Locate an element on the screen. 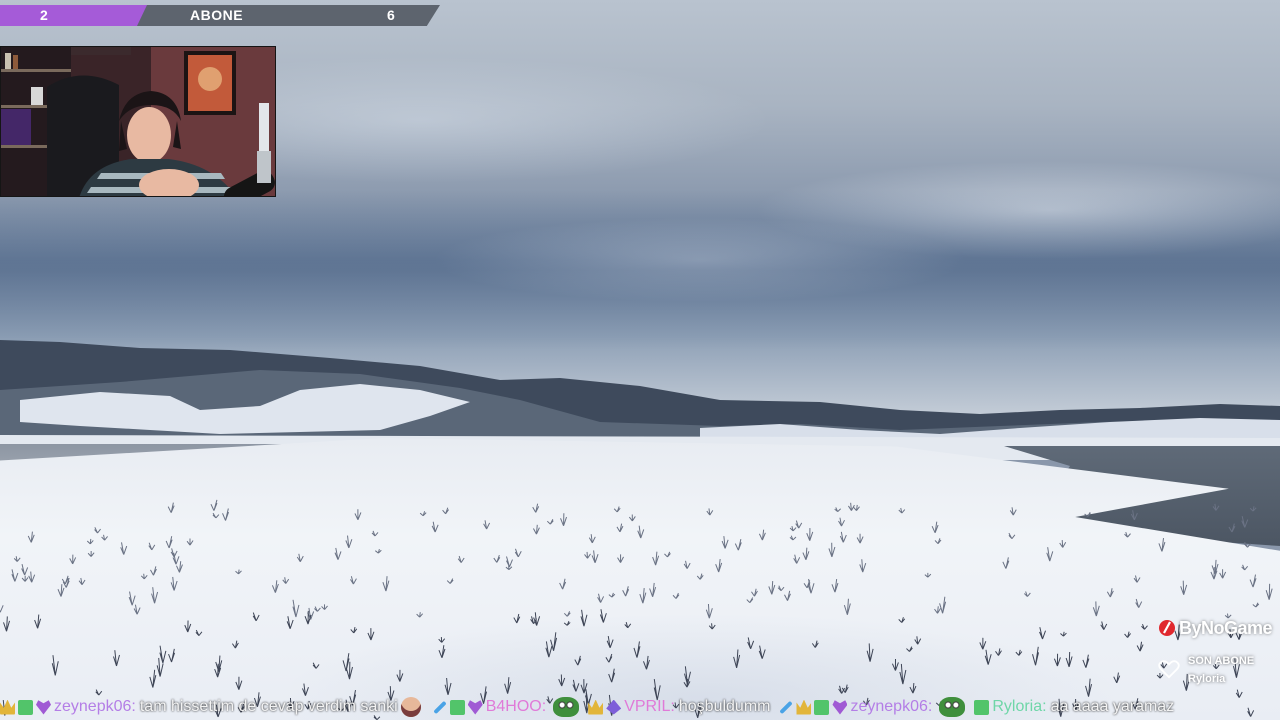 Image resolution: width=1280 pixels, height=720 pixels. logo-text: ByNoGame is located at coordinates (1226, 627).